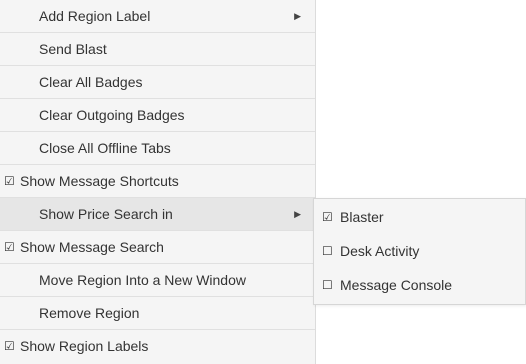 This screenshot has height=364, width=526. What do you see at coordinates (157, 49) in the screenshot?
I see `menu-item-send-blast: Send Blast` at bounding box center [157, 49].